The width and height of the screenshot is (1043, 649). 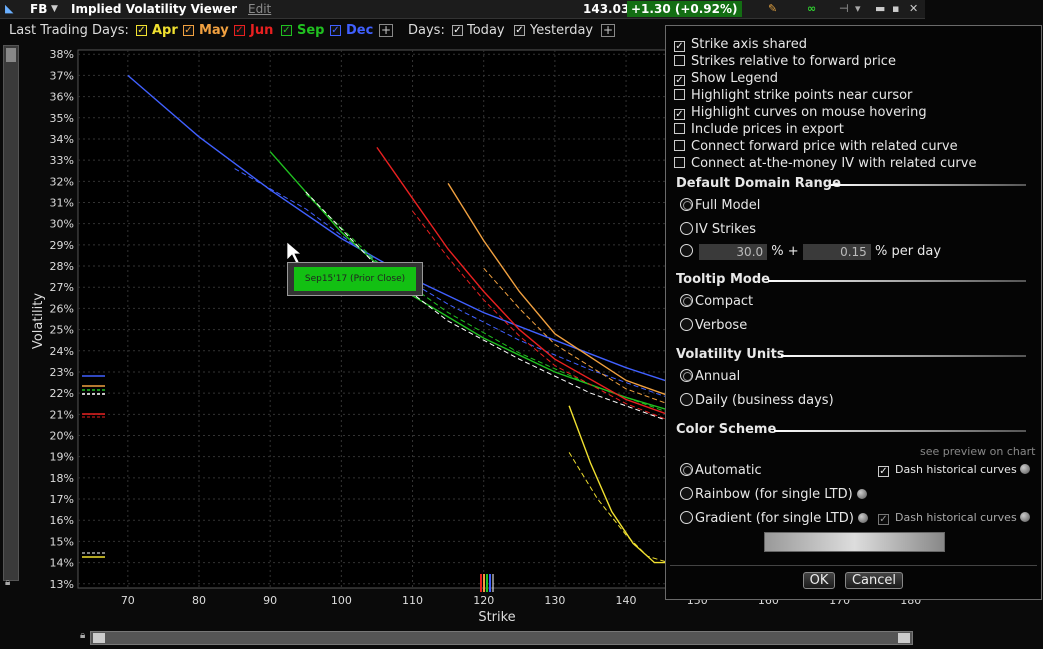 What do you see at coordinates (239, 30) in the screenshot?
I see `ltd-checkbox-jun: ✓` at bounding box center [239, 30].